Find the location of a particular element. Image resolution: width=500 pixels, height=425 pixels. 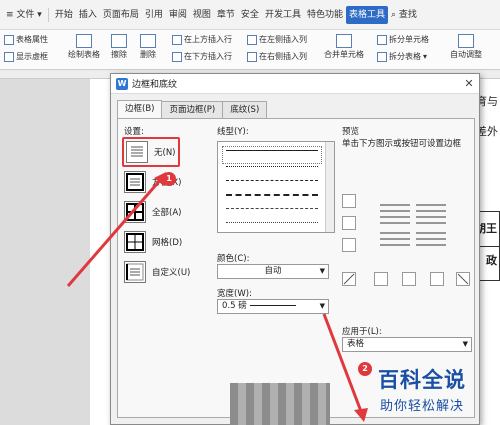

menu-devtools: 开发工具 is located at coordinates (283, 15).